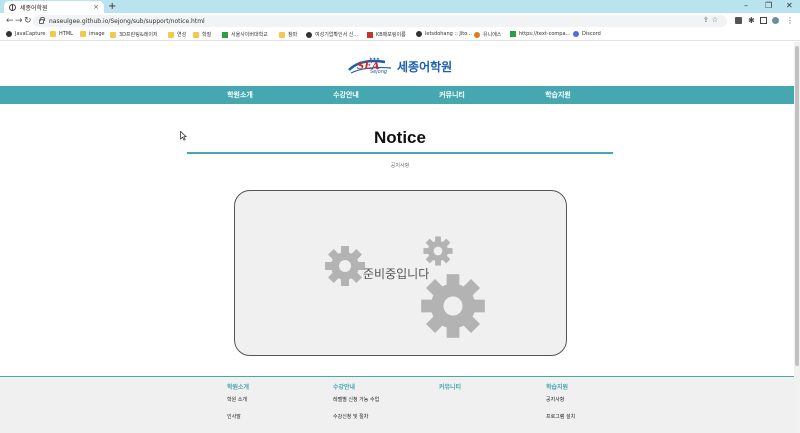  What do you see at coordinates (768, 6) in the screenshot?
I see `restore-icon: ❐` at bounding box center [768, 6].